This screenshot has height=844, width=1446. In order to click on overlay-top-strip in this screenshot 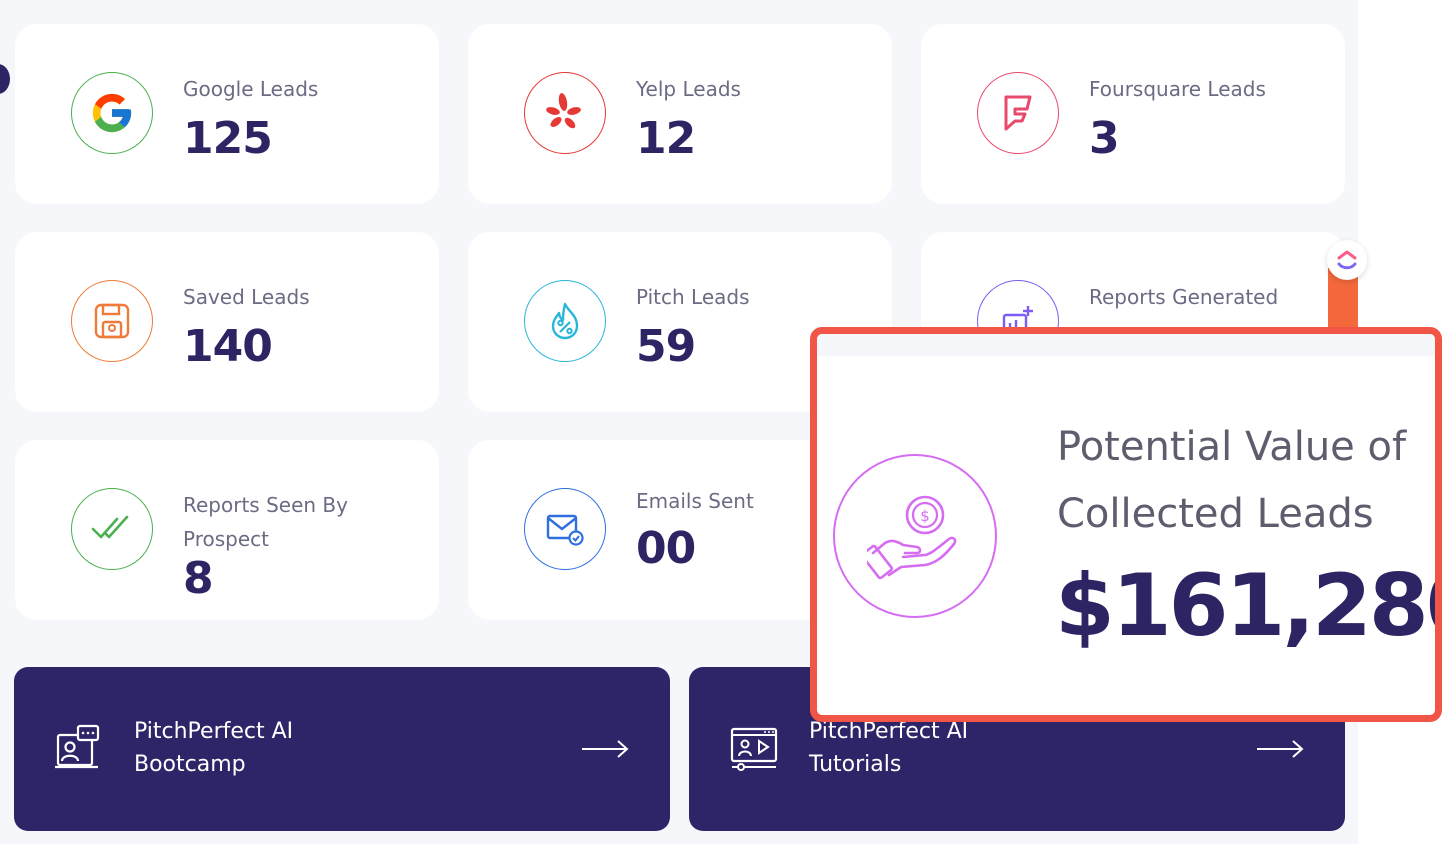, I will do `click(1126, 345)`.